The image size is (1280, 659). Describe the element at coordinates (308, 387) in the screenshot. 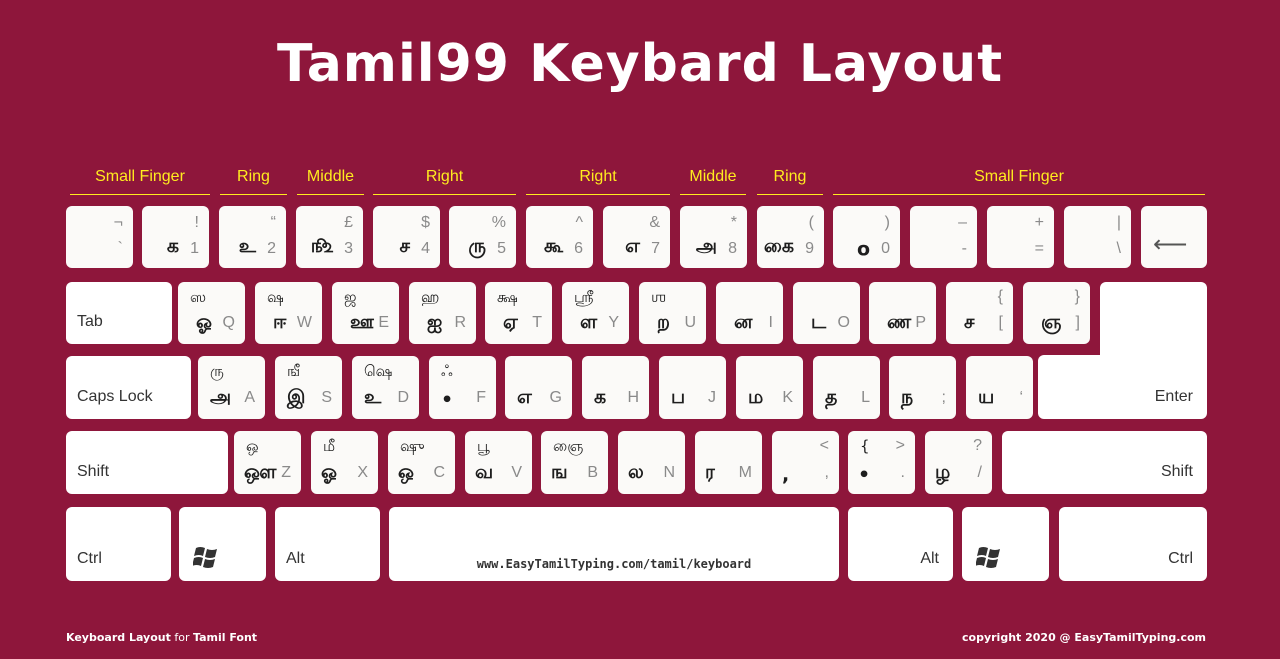

I see `key-home-1: ஙீ இ S` at that location.